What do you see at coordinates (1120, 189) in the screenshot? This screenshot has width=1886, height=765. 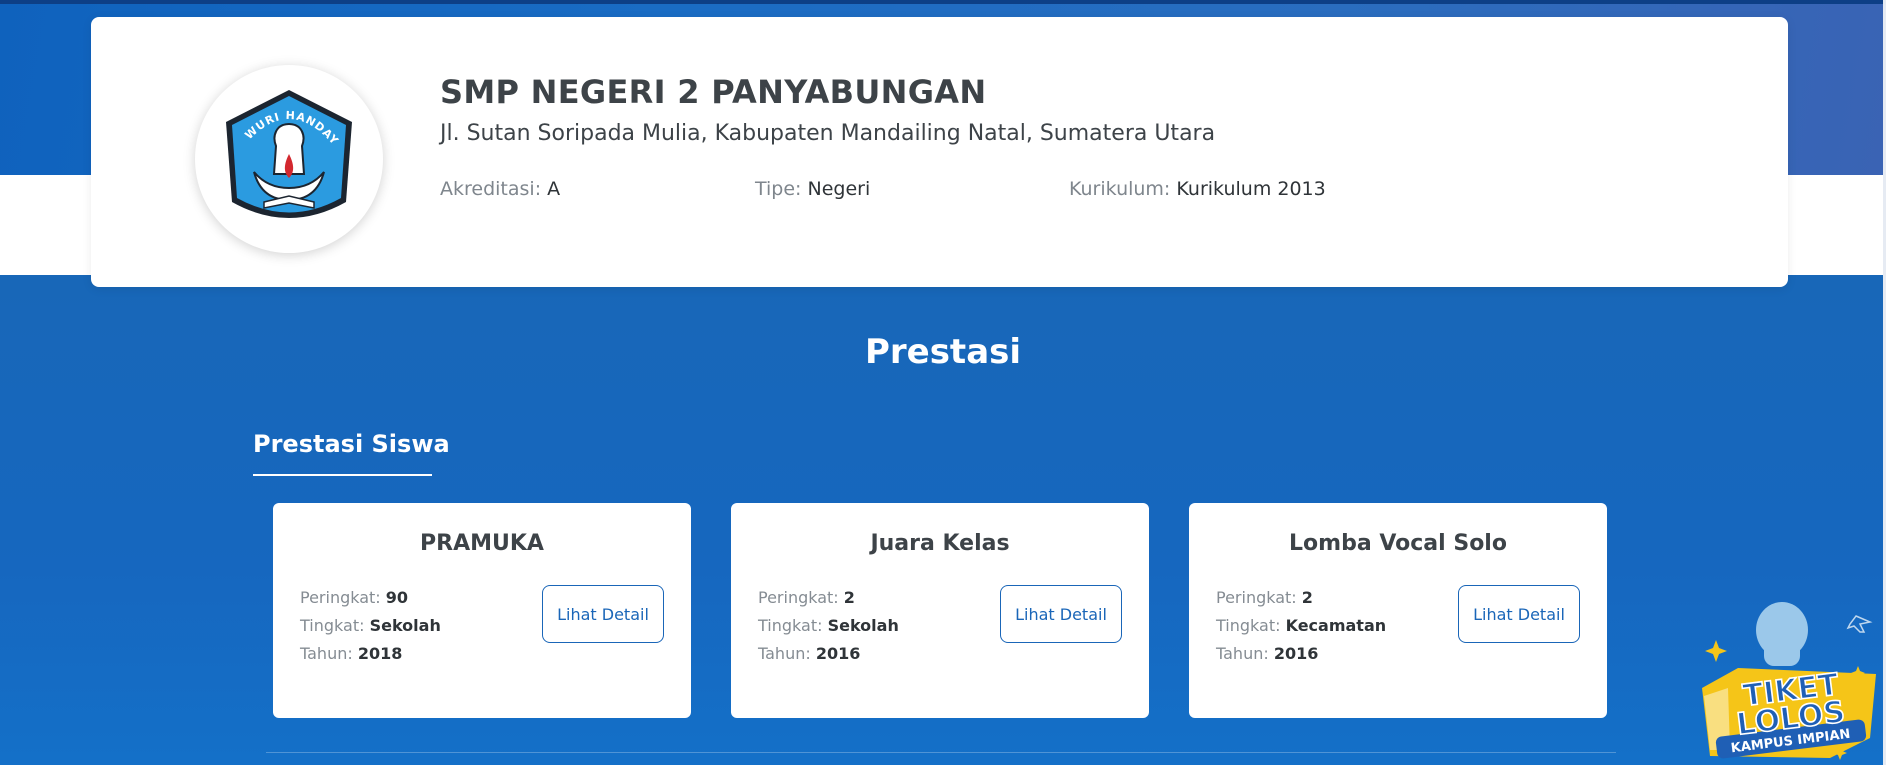 I see `kurikulum-label: Kurikulum:` at bounding box center [1120, 189].